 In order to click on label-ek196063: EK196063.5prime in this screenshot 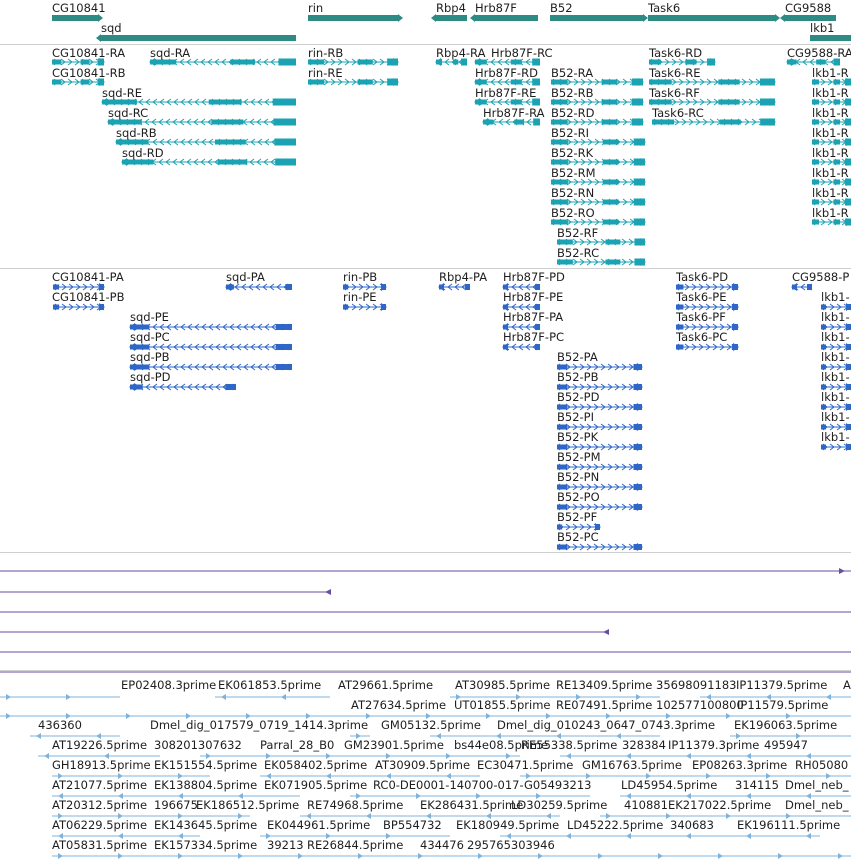, I will do `click(785, 725)`.